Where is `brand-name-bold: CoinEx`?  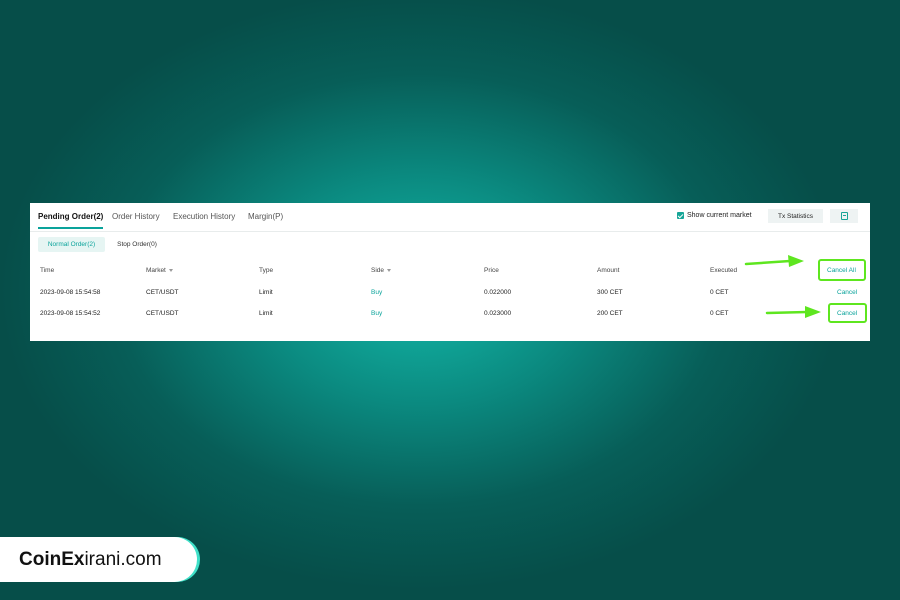
brand-name-bold: CoinEx is located at coordinates (52, 559).